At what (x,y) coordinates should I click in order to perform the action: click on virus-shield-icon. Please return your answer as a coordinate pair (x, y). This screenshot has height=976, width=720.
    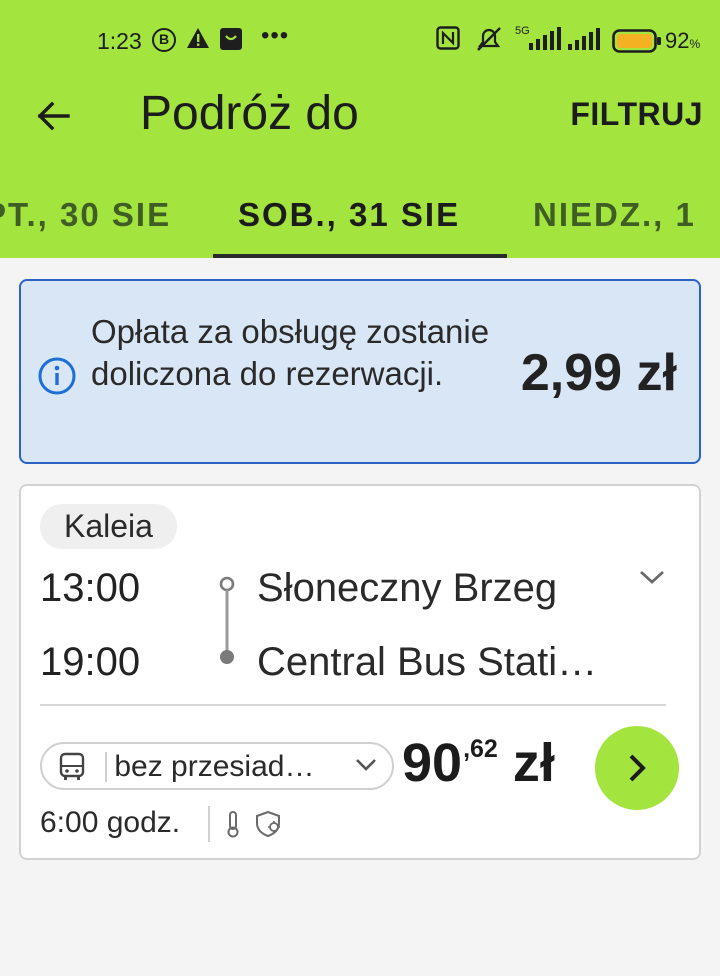
    Looking at the image, I should click on (270, 826).